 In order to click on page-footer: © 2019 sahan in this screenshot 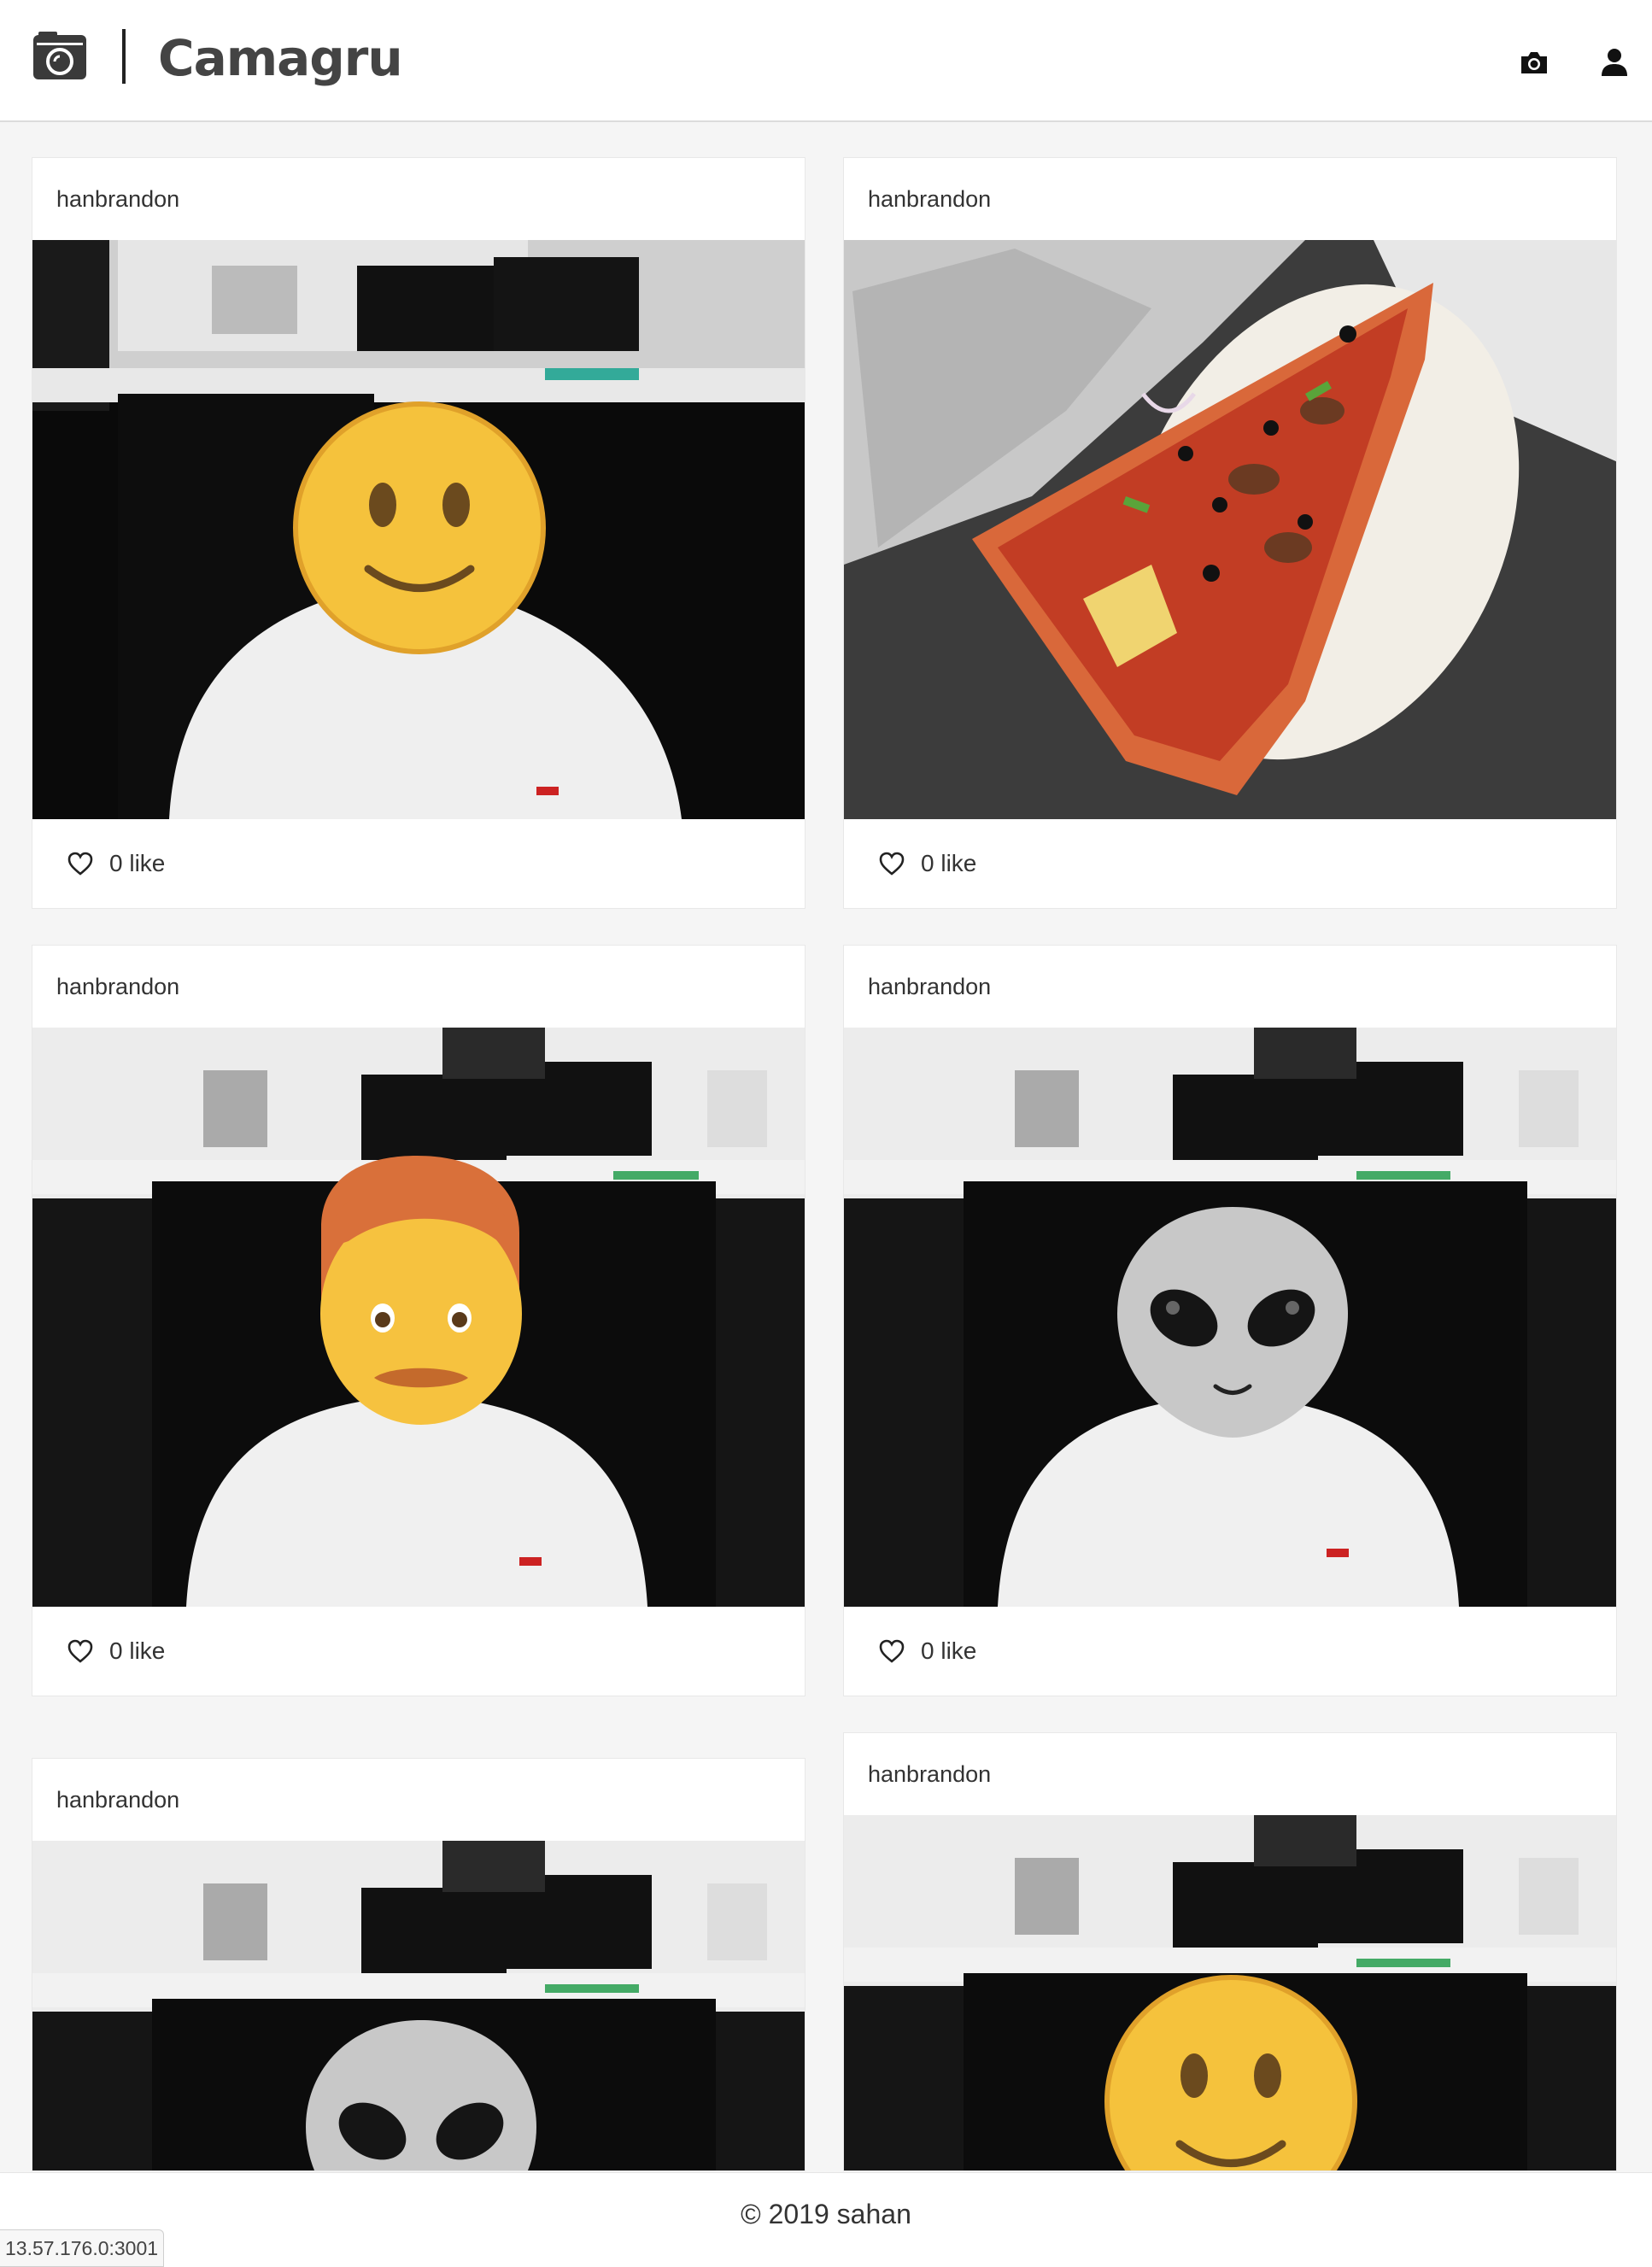, I will do `click(826, 2219)`.